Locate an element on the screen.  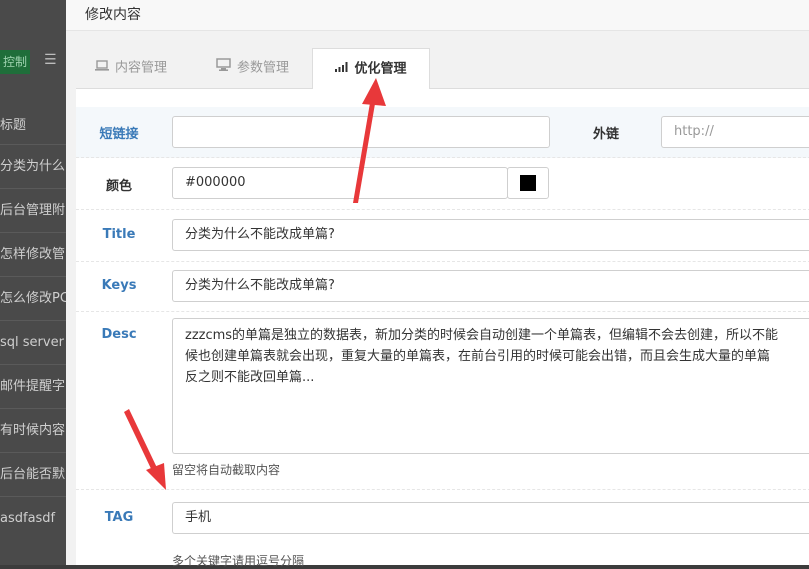
color-input: #000000 is located at coordinates (340, 183).